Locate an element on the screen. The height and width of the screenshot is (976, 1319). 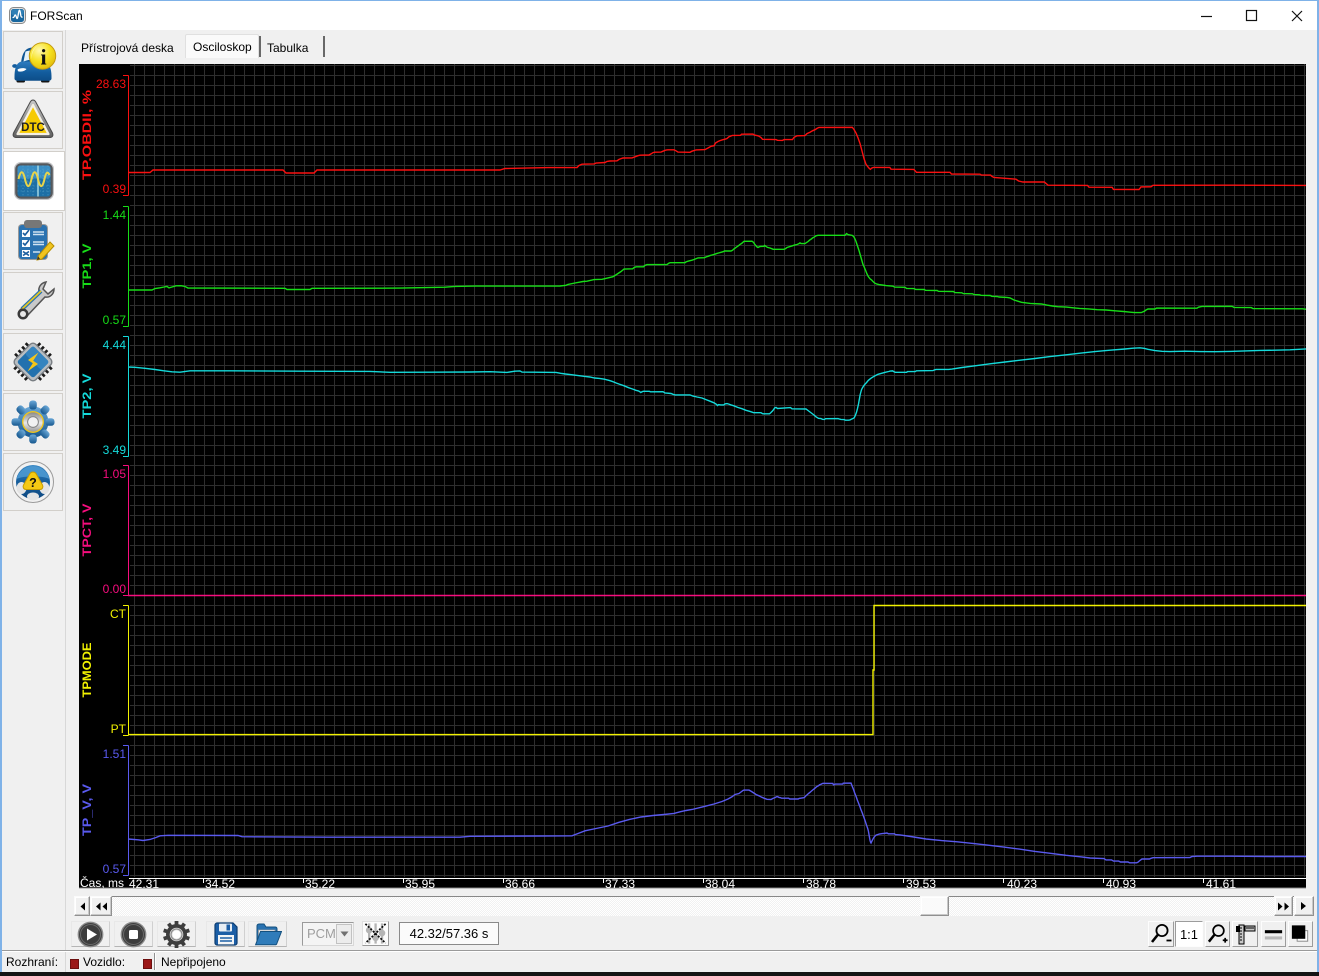
svg-text: TP2, V is located at coordinates (87, 396).